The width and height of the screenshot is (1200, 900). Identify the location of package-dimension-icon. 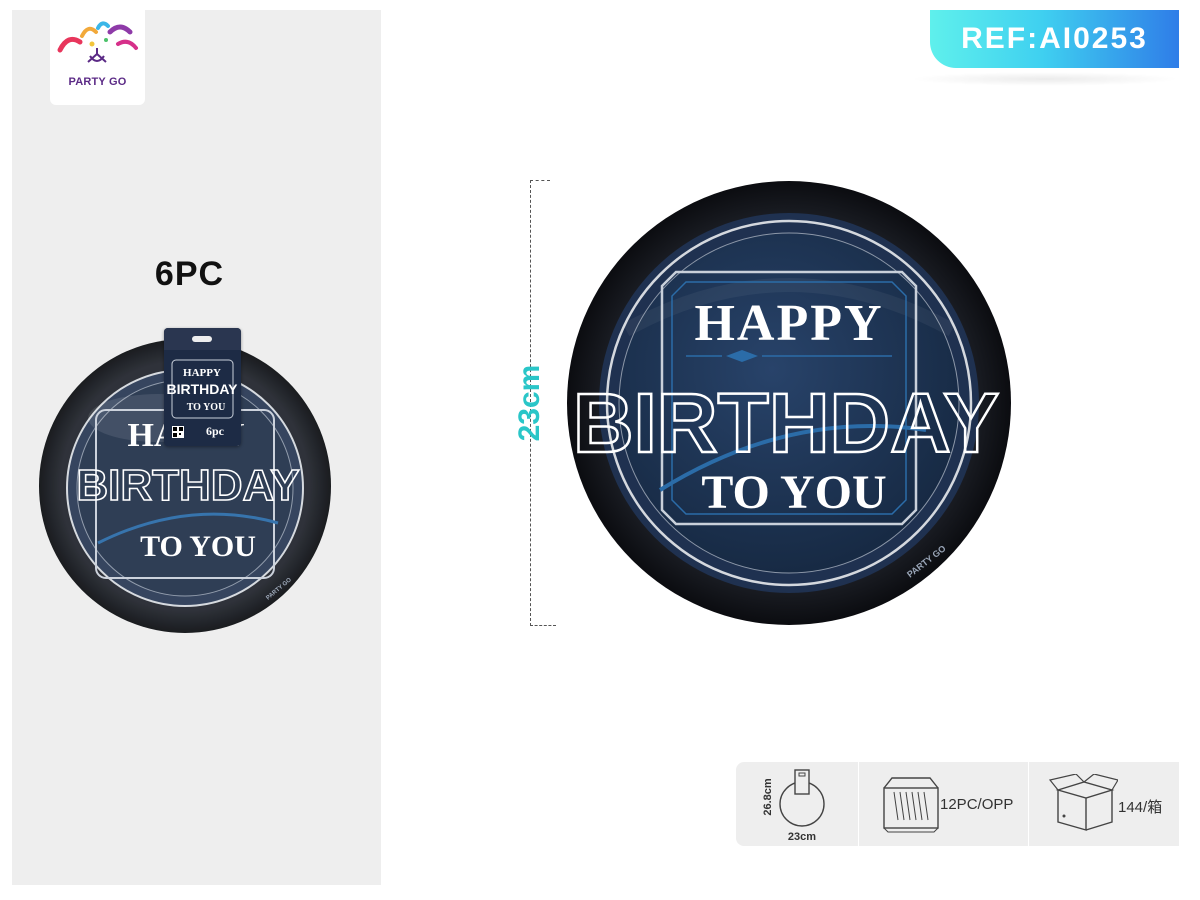
(802, 798).